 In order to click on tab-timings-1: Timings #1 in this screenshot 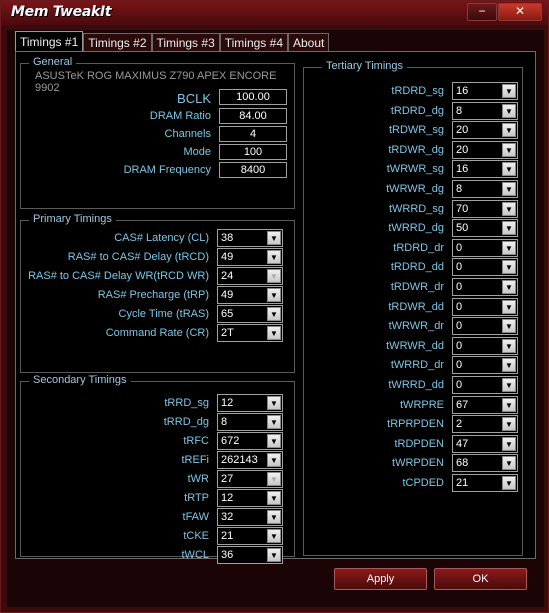, I will do `click(49, 41)`.